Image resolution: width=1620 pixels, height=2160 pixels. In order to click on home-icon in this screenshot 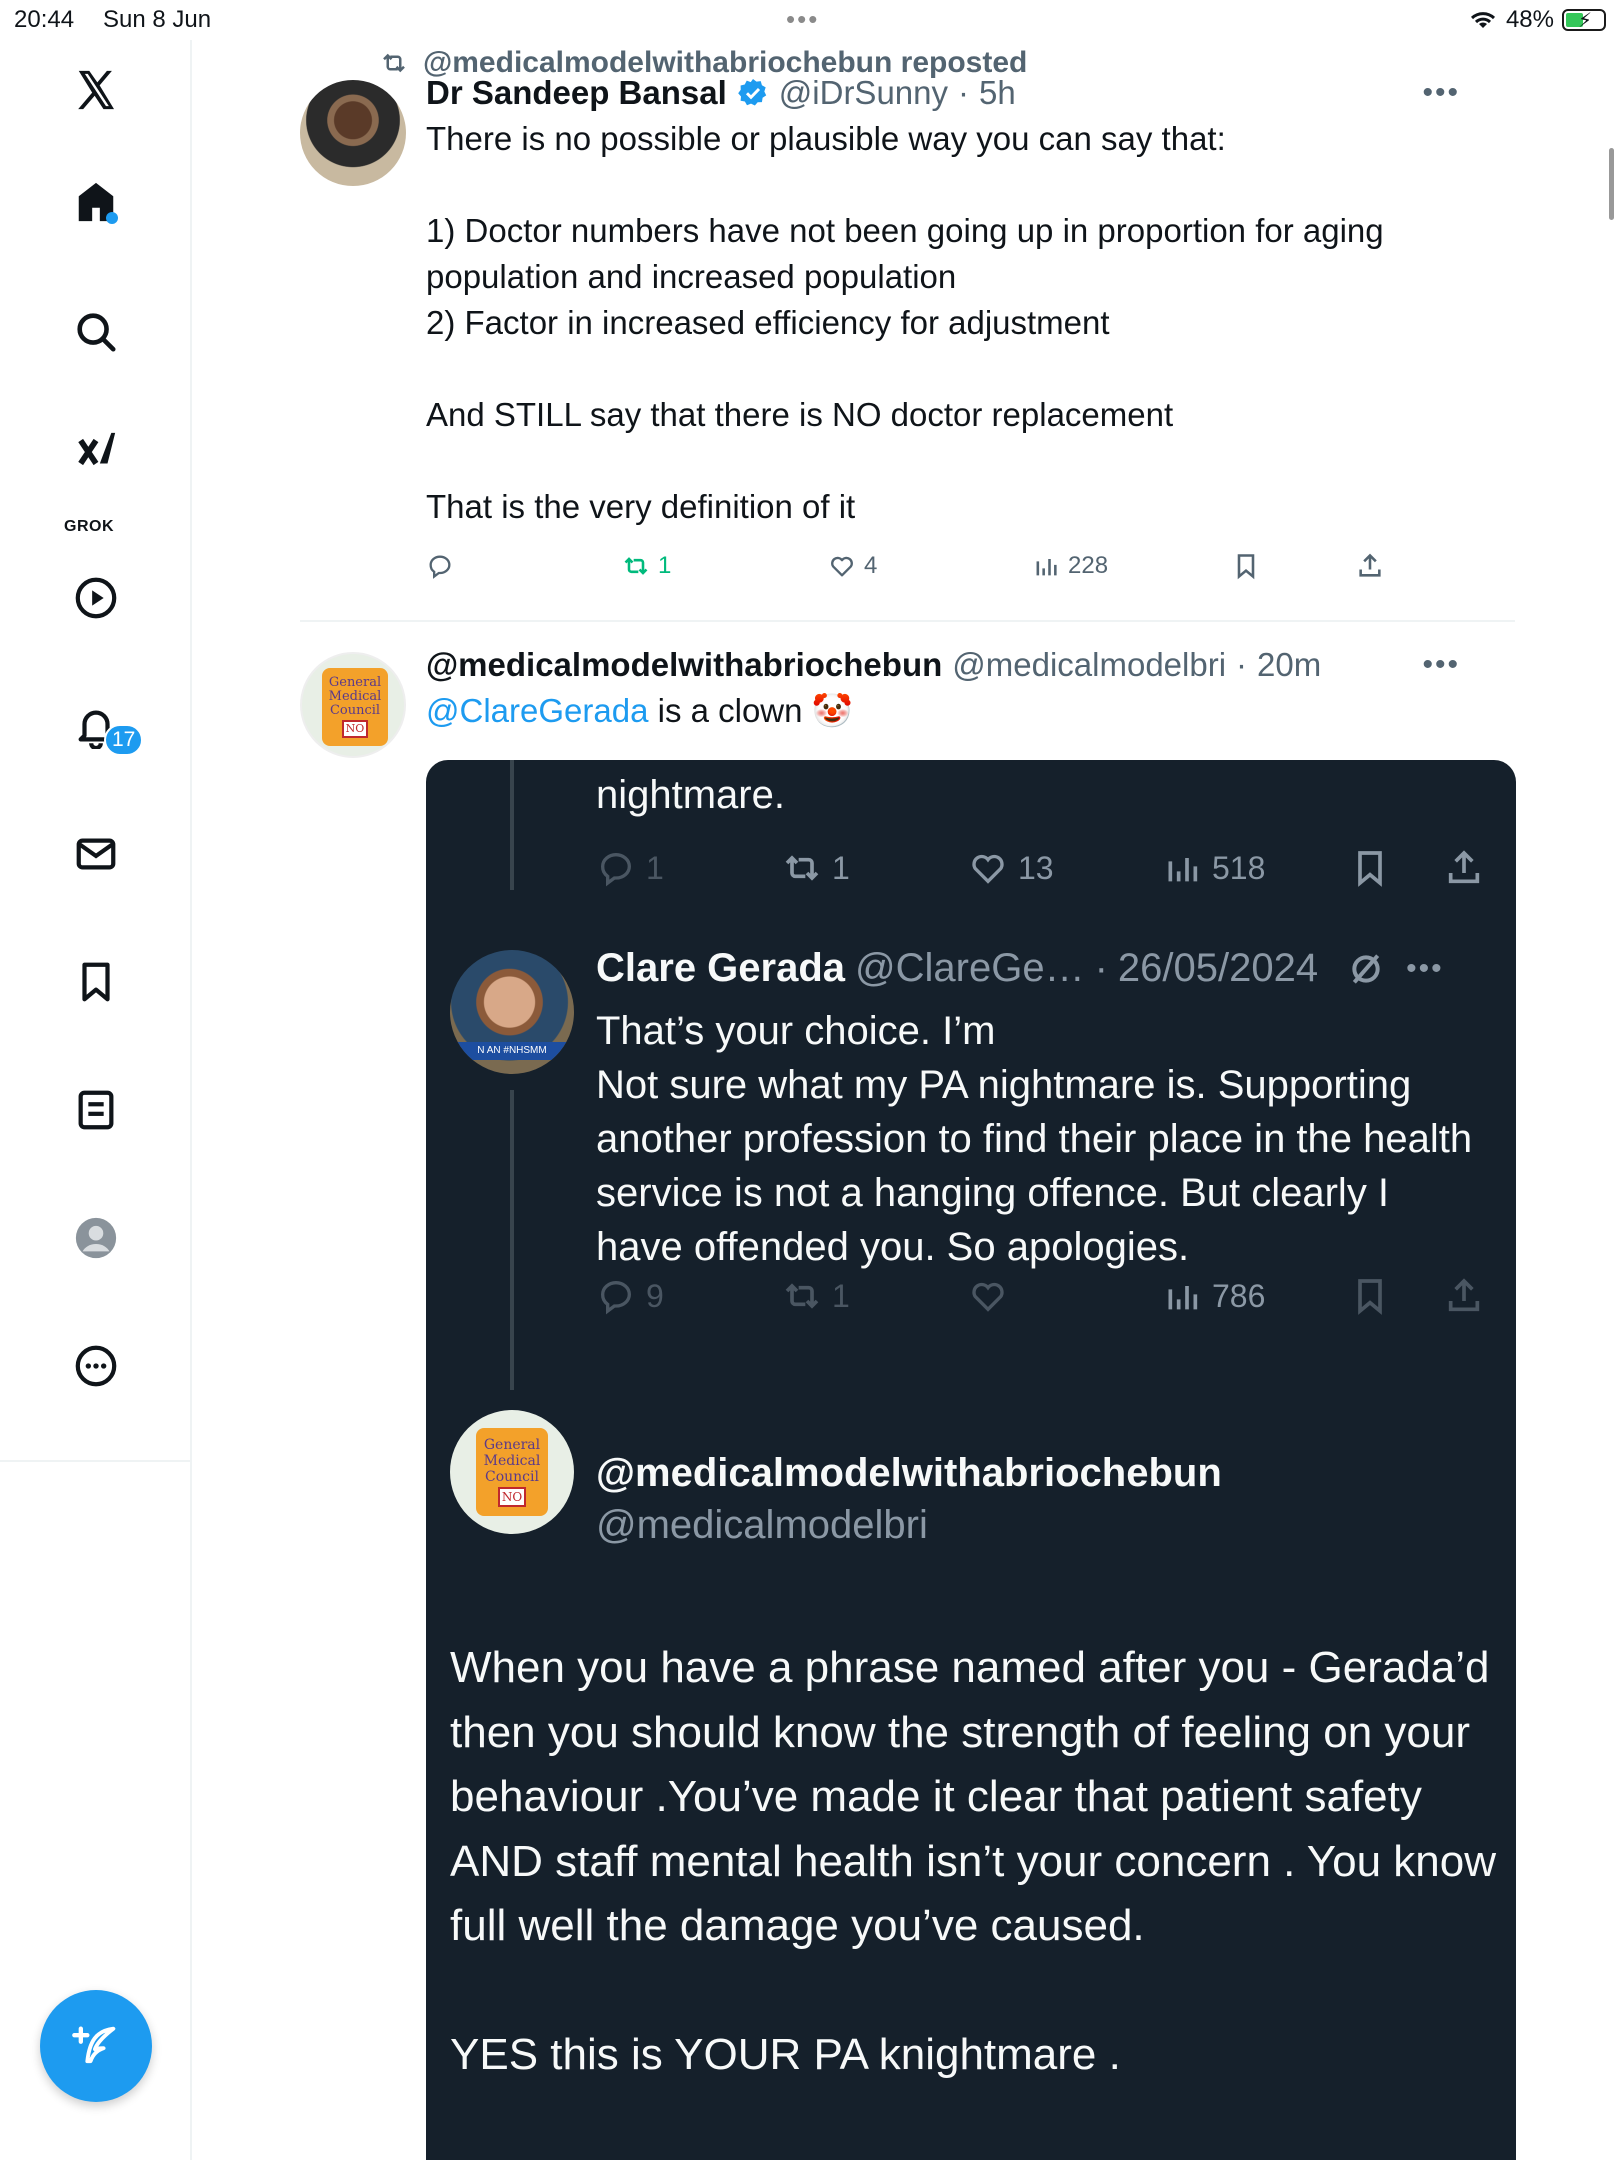, I will do `click(96, 202)`.